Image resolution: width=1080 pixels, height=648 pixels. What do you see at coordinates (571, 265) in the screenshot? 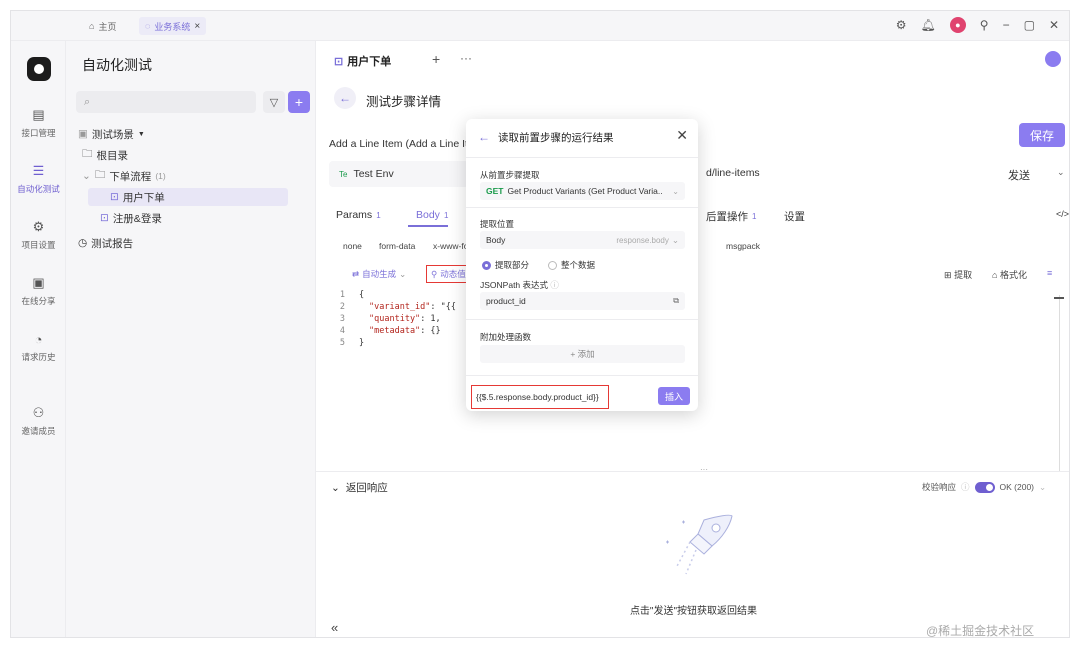
I see `radio-whole-data: 整个数据` at bounding box center [571, 265].